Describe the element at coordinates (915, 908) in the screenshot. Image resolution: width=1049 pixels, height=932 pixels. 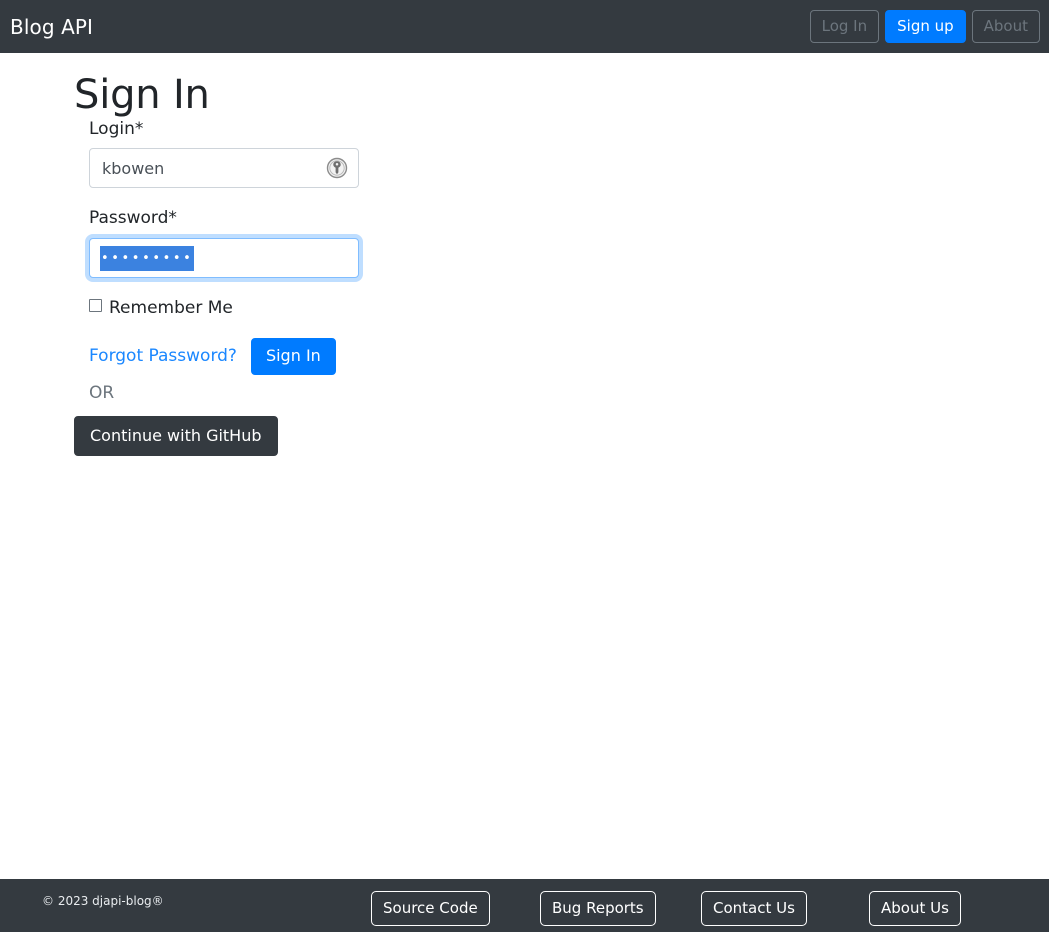
I see `about-us-button: About Us` at that location.